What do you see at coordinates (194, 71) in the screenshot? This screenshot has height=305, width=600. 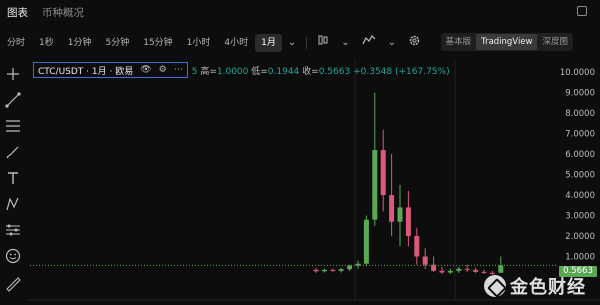 I see `open-suffix: 5` at bounding box center [194, 71].